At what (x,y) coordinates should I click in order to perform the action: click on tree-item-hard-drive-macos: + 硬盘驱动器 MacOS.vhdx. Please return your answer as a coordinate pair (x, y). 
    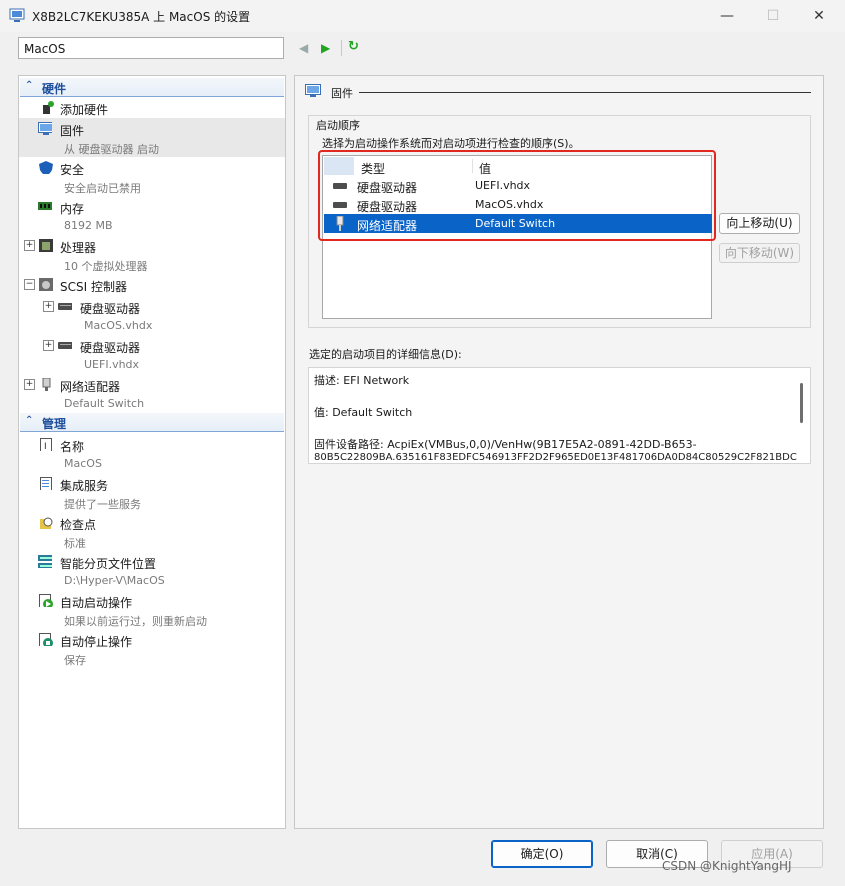
    Looking at the image, I should click on (152, 315).